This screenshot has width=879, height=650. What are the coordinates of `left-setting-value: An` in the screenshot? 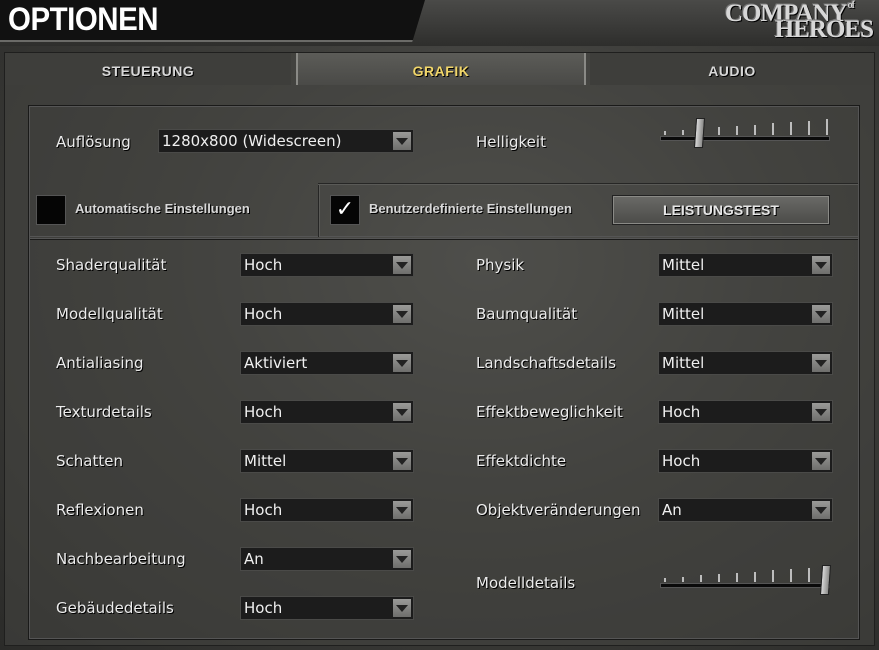 It's located at (254, 559).